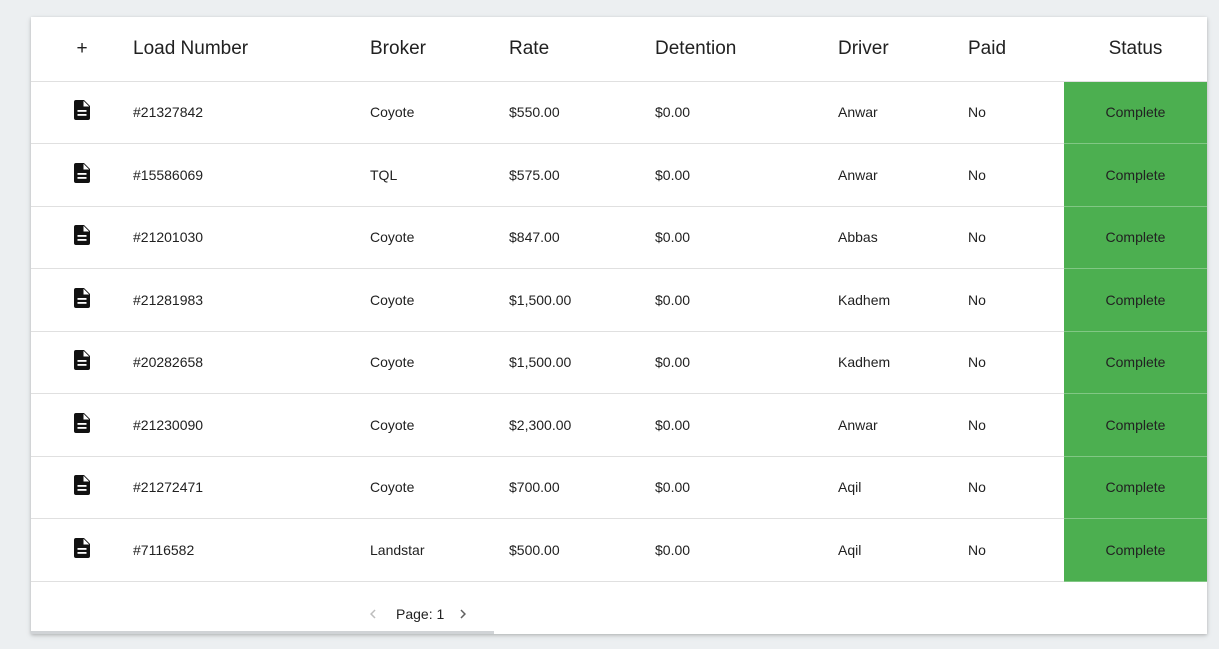 This screenshot has width=1219, height=649. Describe the element at coordinates (903, 237) in the screenshot. I see `cell-driver: Abbas` at that location.